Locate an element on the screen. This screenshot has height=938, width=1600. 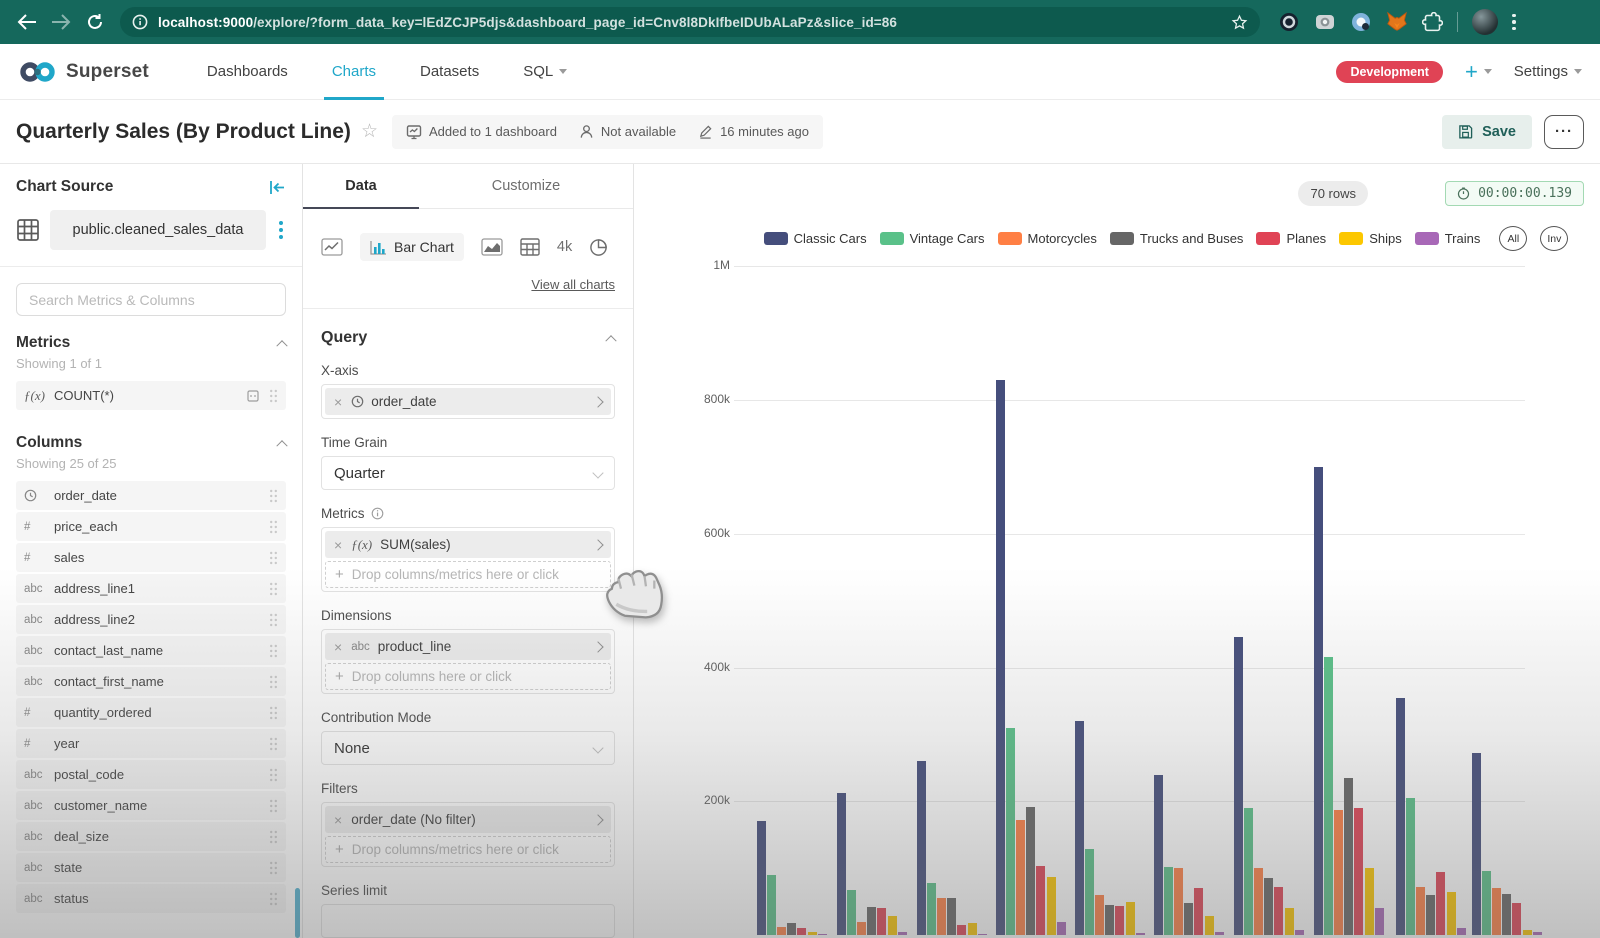
column-item: # sales is located at coordinates (151, 557).